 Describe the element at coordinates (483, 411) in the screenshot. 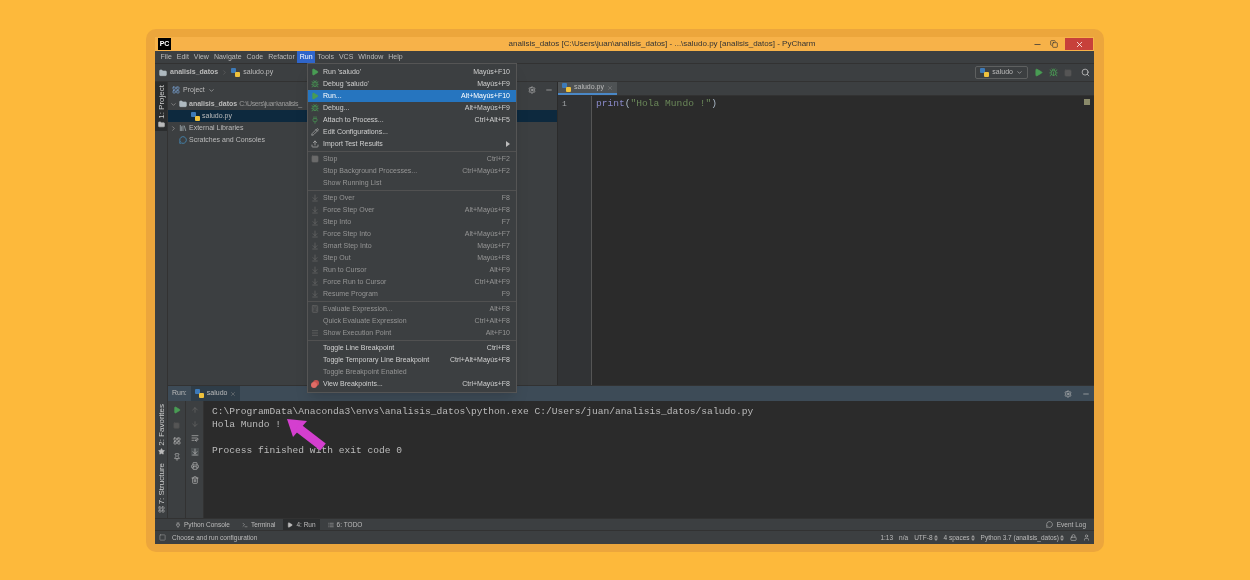

I see `console-line: C:\ProgramData\Anaconda3\envs\analisis_datos\python.exe C:/Users/juan/analisis_datos/saludo.py` at that location.